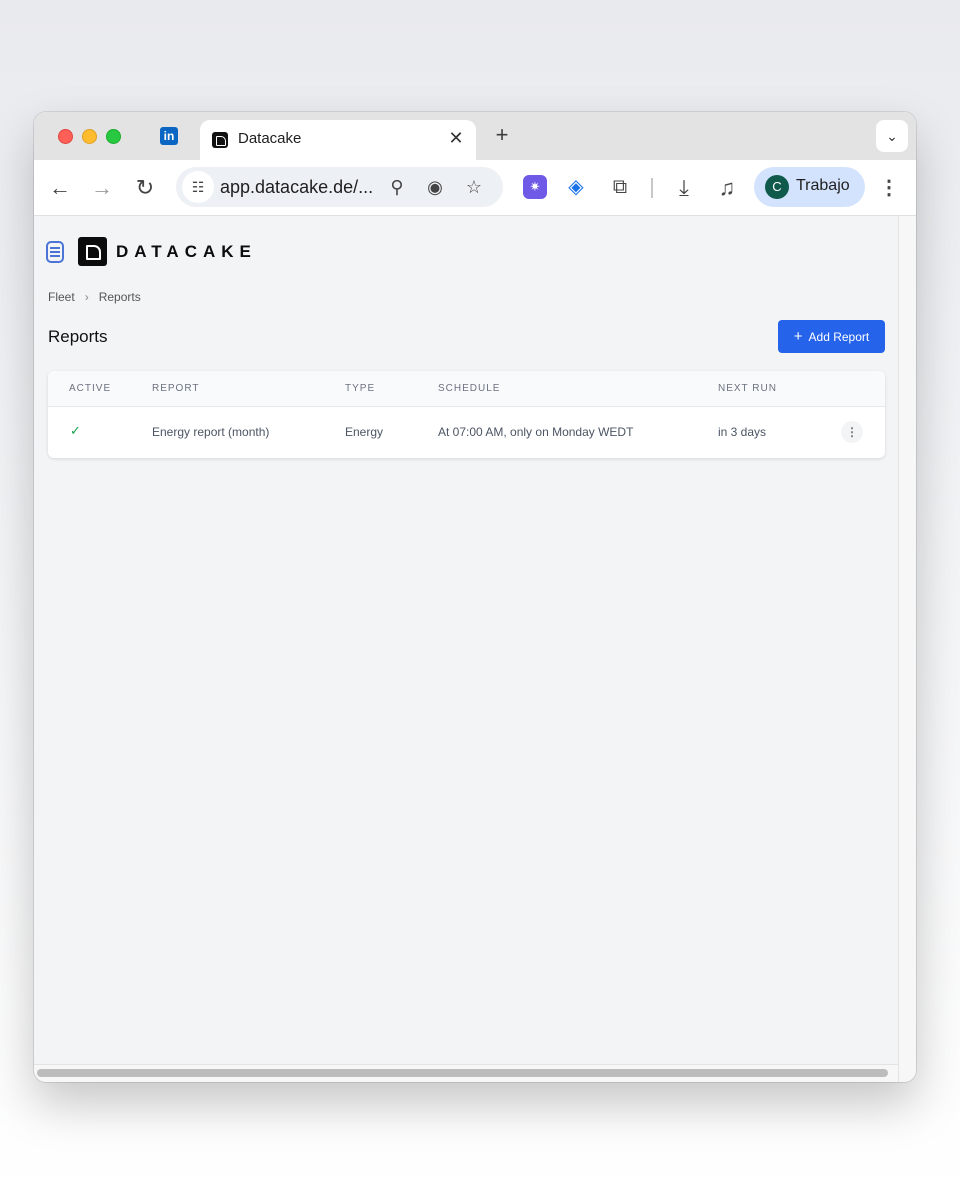 The image size is (960, 1200). What do you see at coordinates (456, 138) in the screenshot?
I see `close-tab-icon: ✕` at bounding box center [456, 138].